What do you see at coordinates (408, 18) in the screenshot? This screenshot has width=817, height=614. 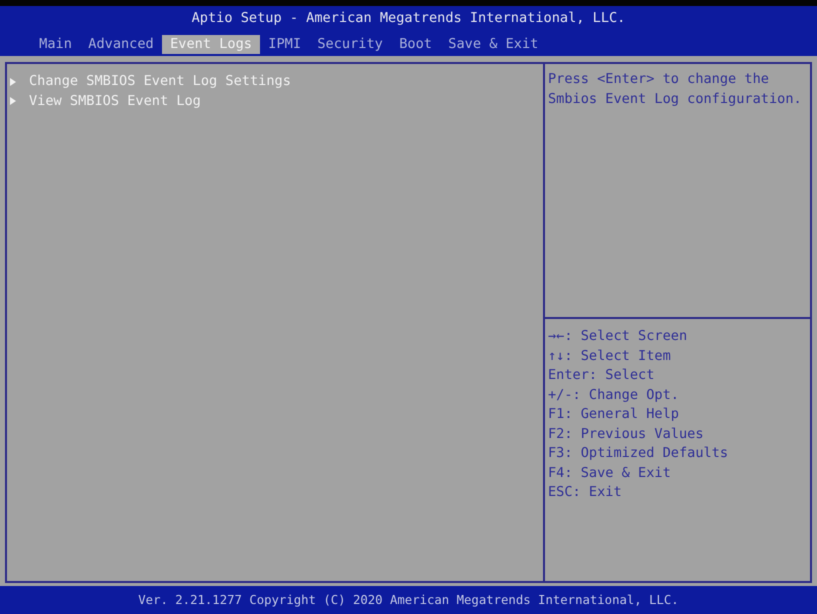 I see `window-title: Aptio Setup - American Megatrends International, LLC.` at bounding box center [408, 18].